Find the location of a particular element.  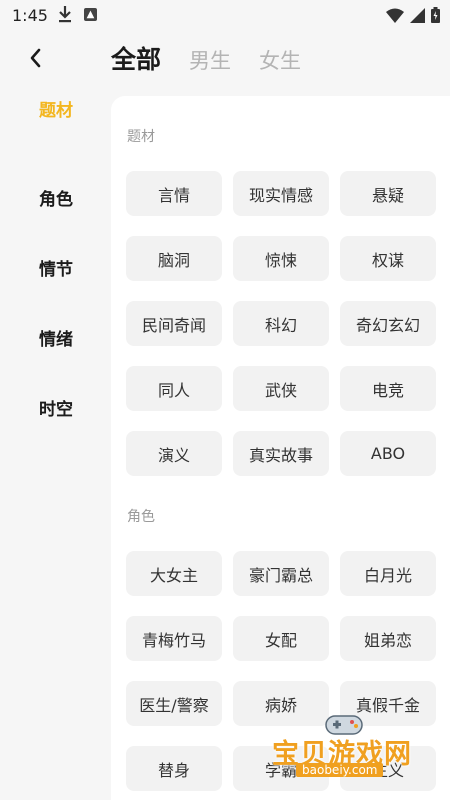

tag-item: 现实情感 is located at coordinates (281, 193).